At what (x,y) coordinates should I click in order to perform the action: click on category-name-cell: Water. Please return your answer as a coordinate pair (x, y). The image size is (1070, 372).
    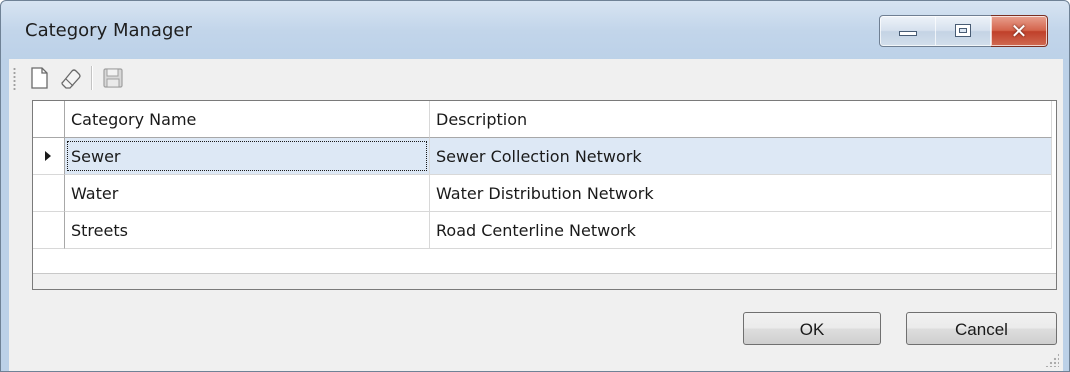
    Looking at the image, I should click on (247, 193).